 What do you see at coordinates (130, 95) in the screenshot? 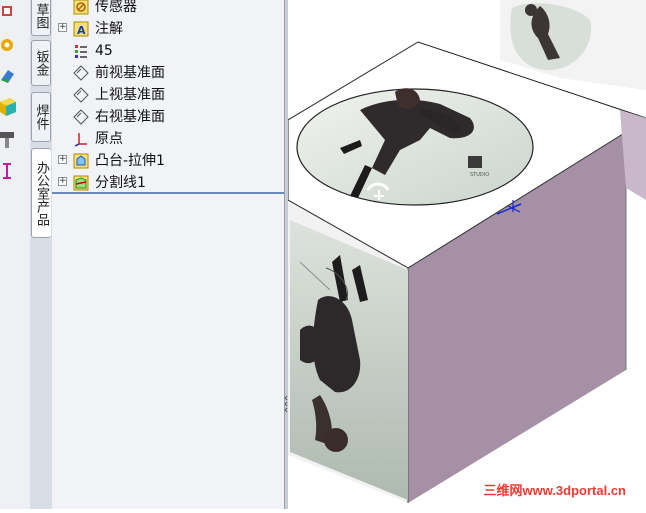
I see `tree-item-label: 上视基准面` at bounding box center [130, 95].